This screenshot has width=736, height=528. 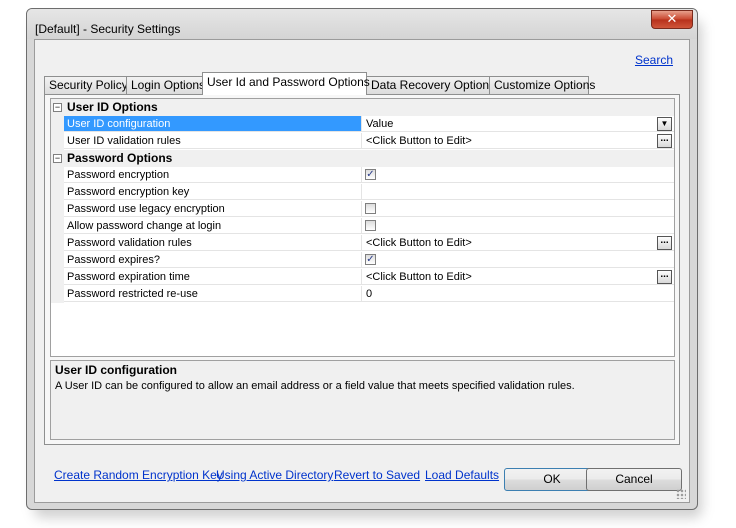 I want to click on window-title: [Default] - Security Settings, so click(x=108, y=29).